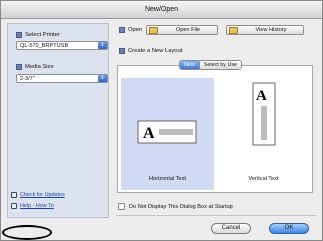 This screenshot has width=323, height=241. I want to click on view-history-label: View History, so click(271, 30).